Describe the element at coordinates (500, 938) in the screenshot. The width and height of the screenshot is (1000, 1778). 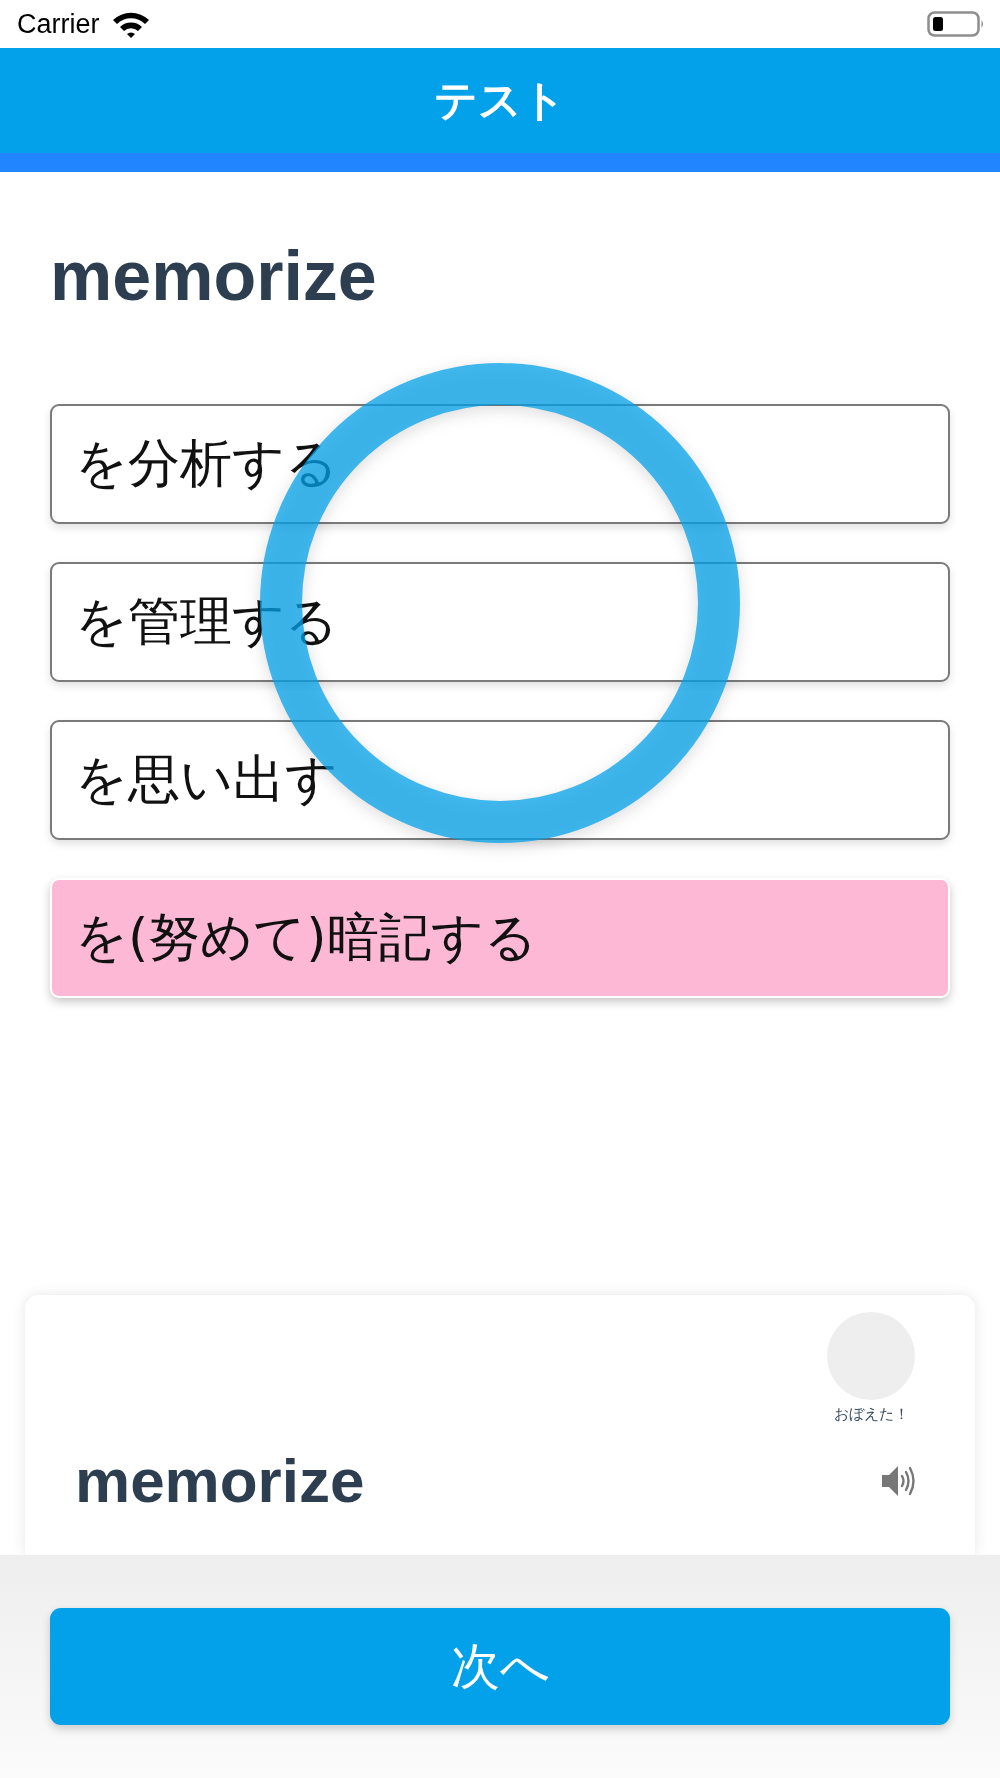
I see `answer-option: を(努めて)暗記する` at that location.